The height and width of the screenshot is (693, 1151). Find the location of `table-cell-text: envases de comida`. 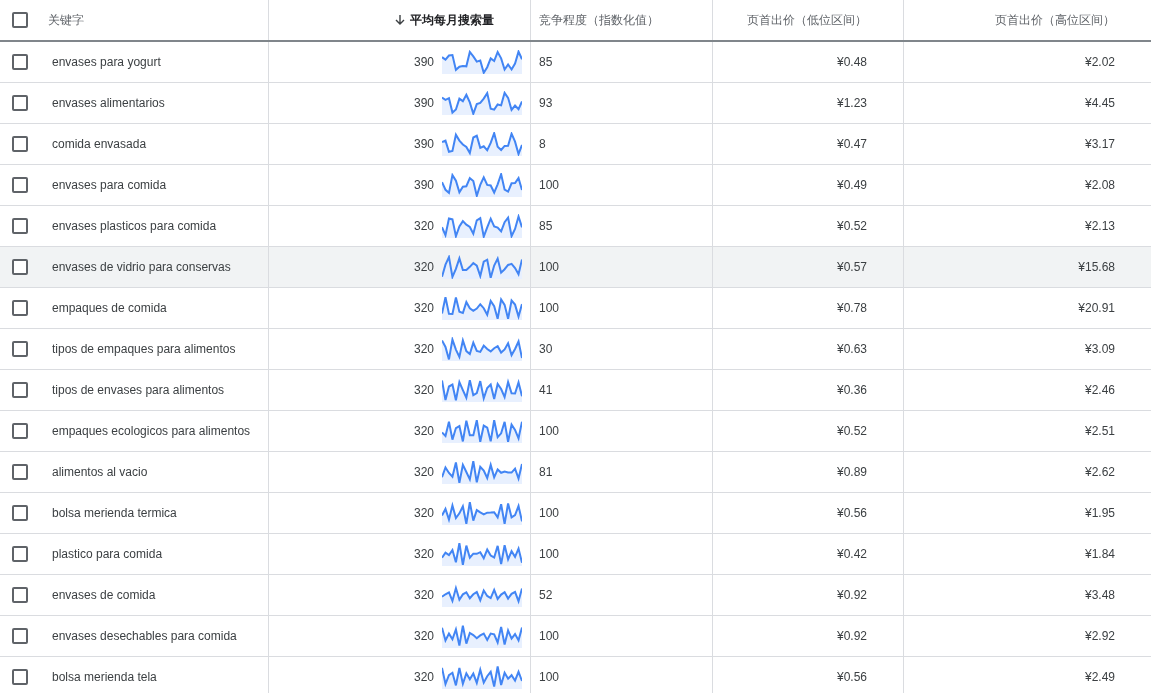

table-cell-text: envases de comida is located at coordinates (104, 595).